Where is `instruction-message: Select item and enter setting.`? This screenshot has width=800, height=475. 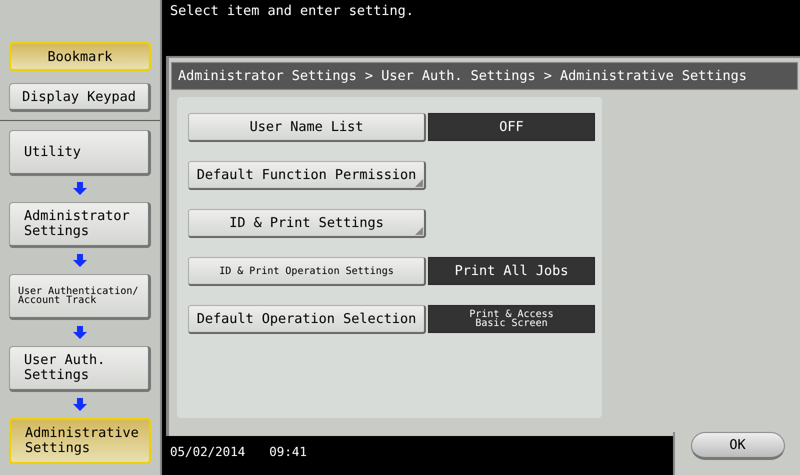
instruction-message: Select item and enter setting. is located at coordinates (292, 11).